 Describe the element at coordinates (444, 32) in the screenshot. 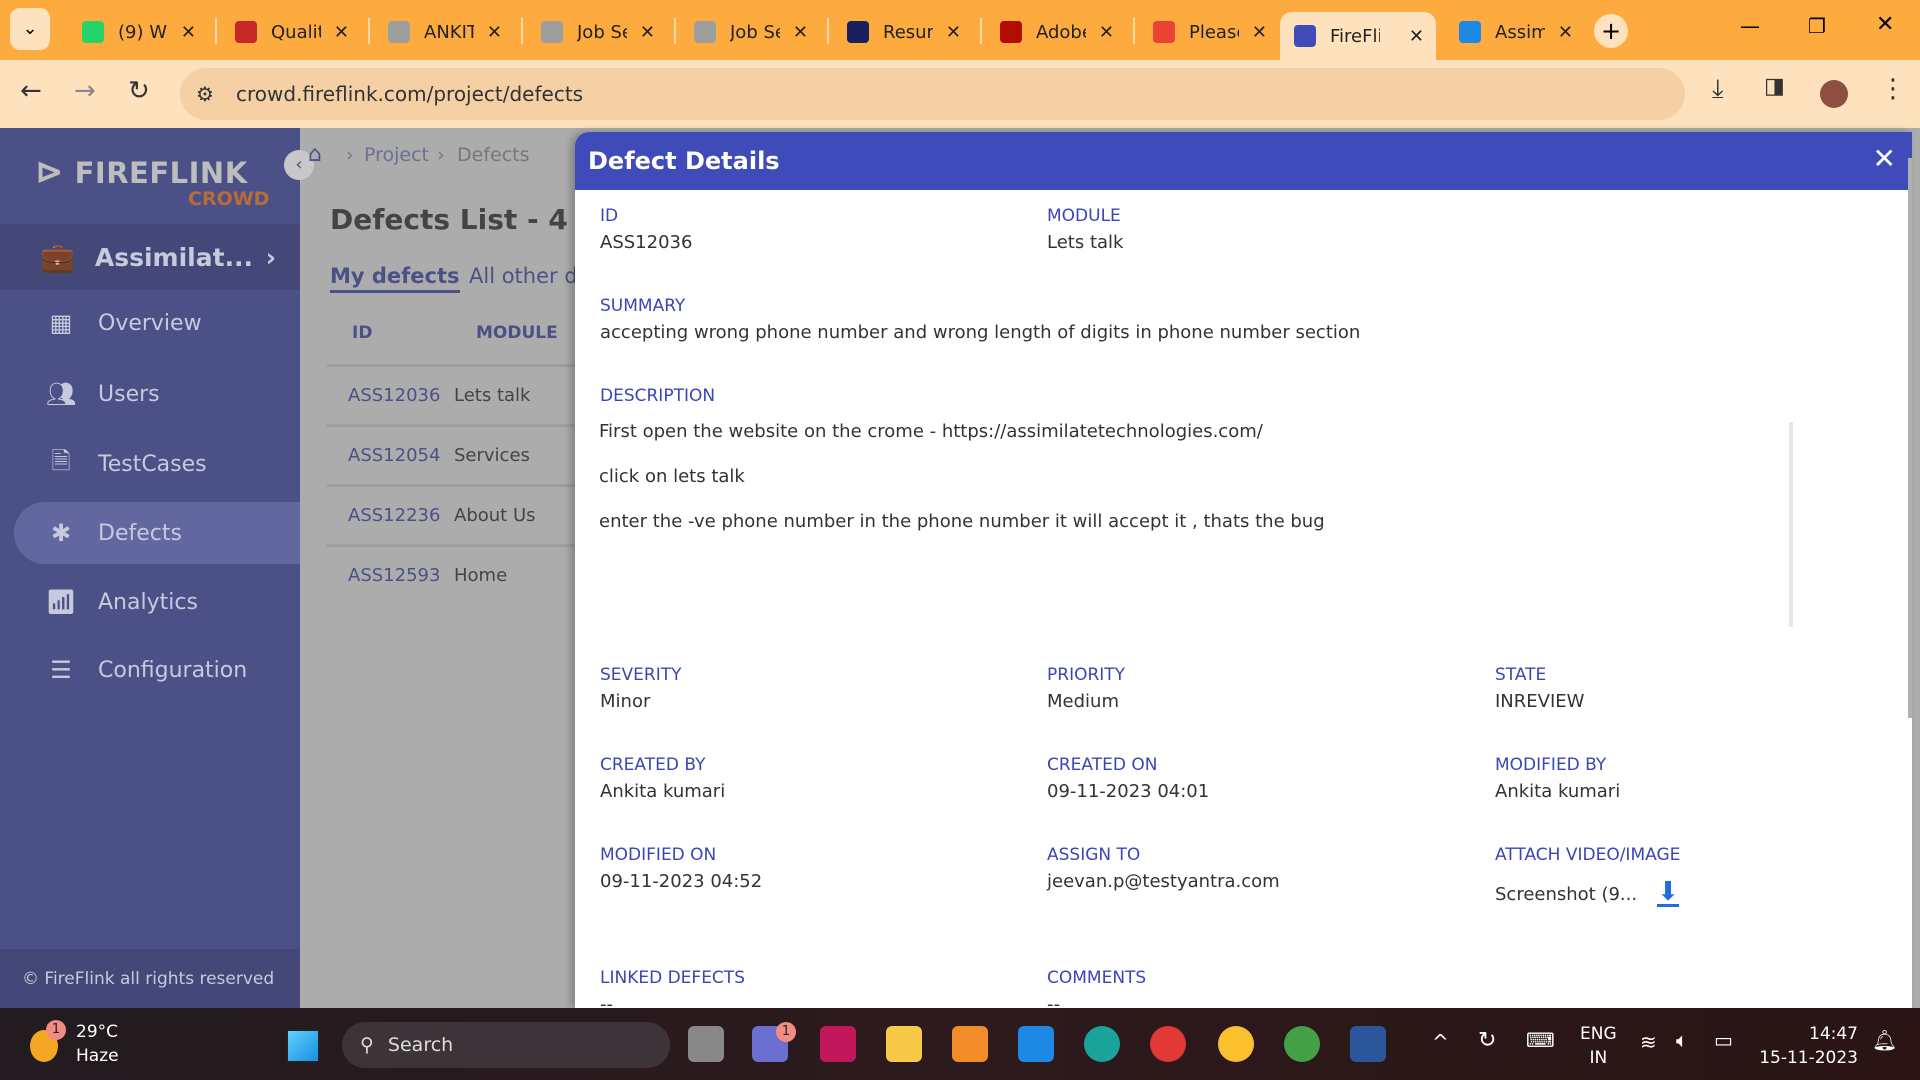

I see `browser-tab: ANKITA✕` at that location.